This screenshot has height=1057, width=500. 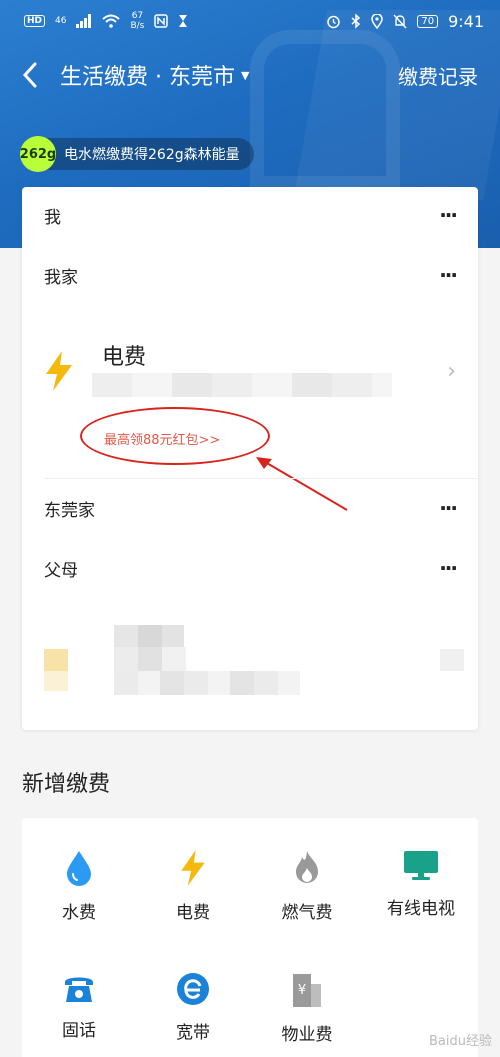 I want to click on group-name: 我家, so click(x=61, y=277).